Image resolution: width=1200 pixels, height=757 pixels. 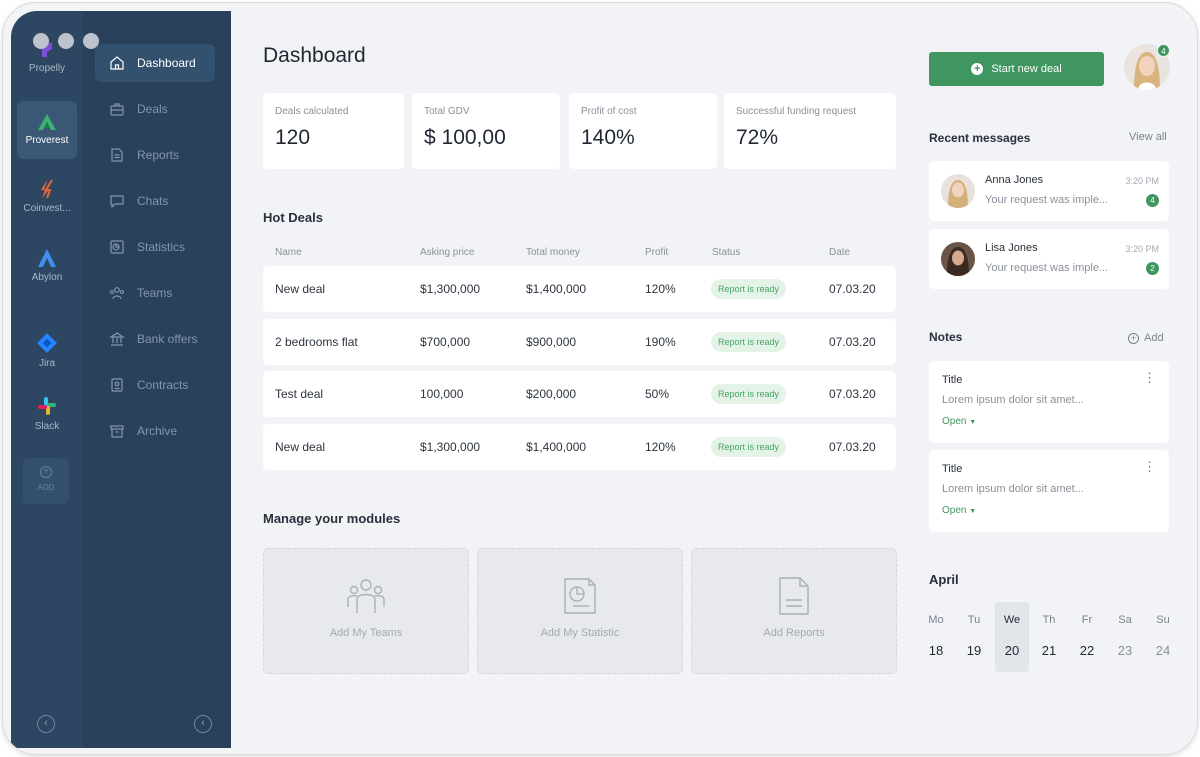 What do you see at coordinates (794, 611) in the screenshot?
I see `add-reports-module: Add Reports` at bounding box center [794, 611].